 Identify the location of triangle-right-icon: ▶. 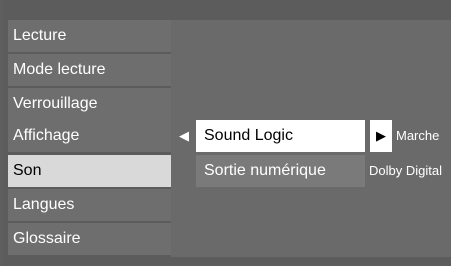
(381, 136).